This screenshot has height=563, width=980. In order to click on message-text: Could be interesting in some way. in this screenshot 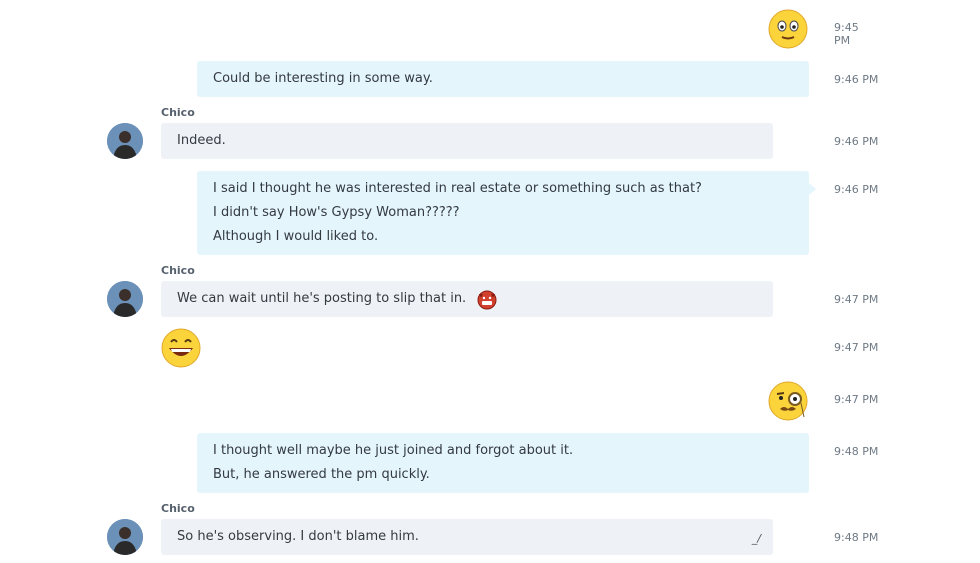, I will do `click(323, 78)`.